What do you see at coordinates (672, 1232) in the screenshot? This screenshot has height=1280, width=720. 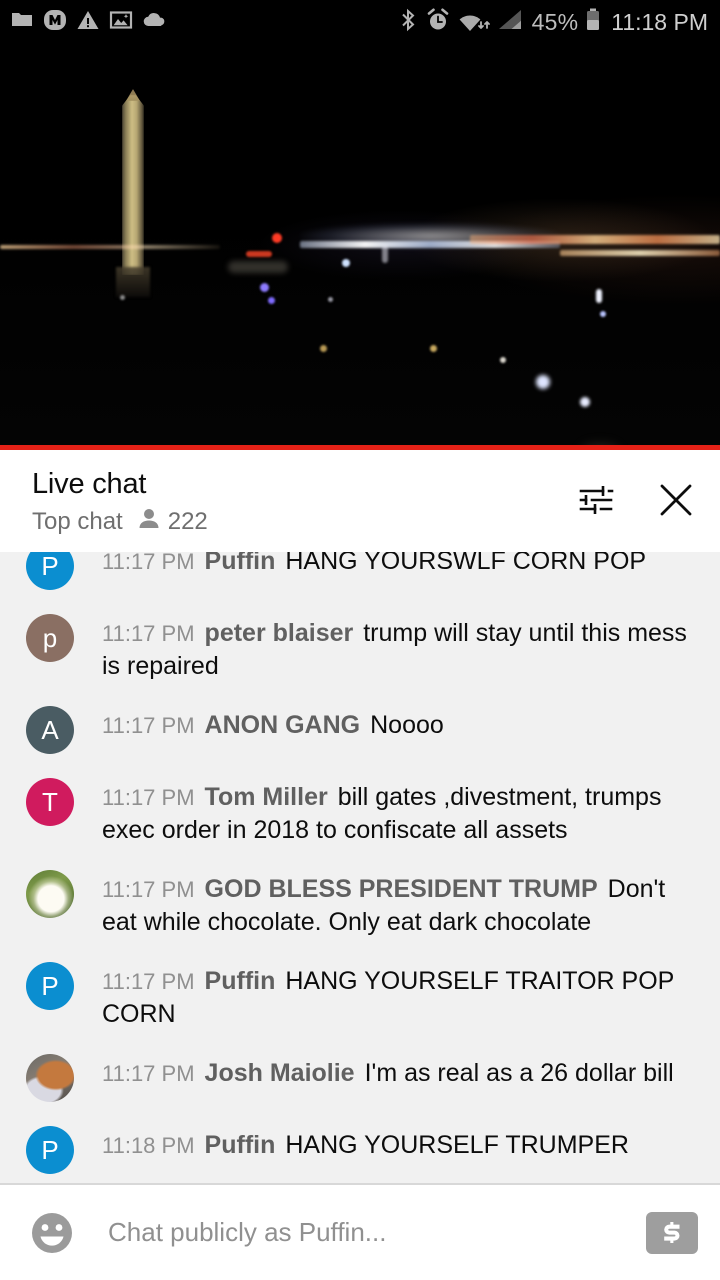 I see `dollar-superchat-icon` at bounding box center [672, 1232].